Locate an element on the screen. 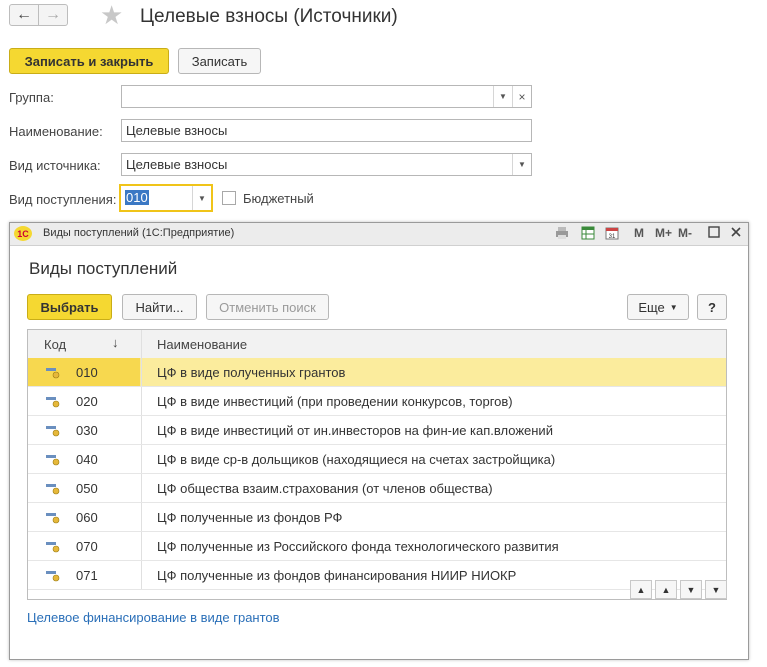 This screenshot has height=667, width=767. source-type-dropdown-button: ▼ is located at coordinates (521, 164).